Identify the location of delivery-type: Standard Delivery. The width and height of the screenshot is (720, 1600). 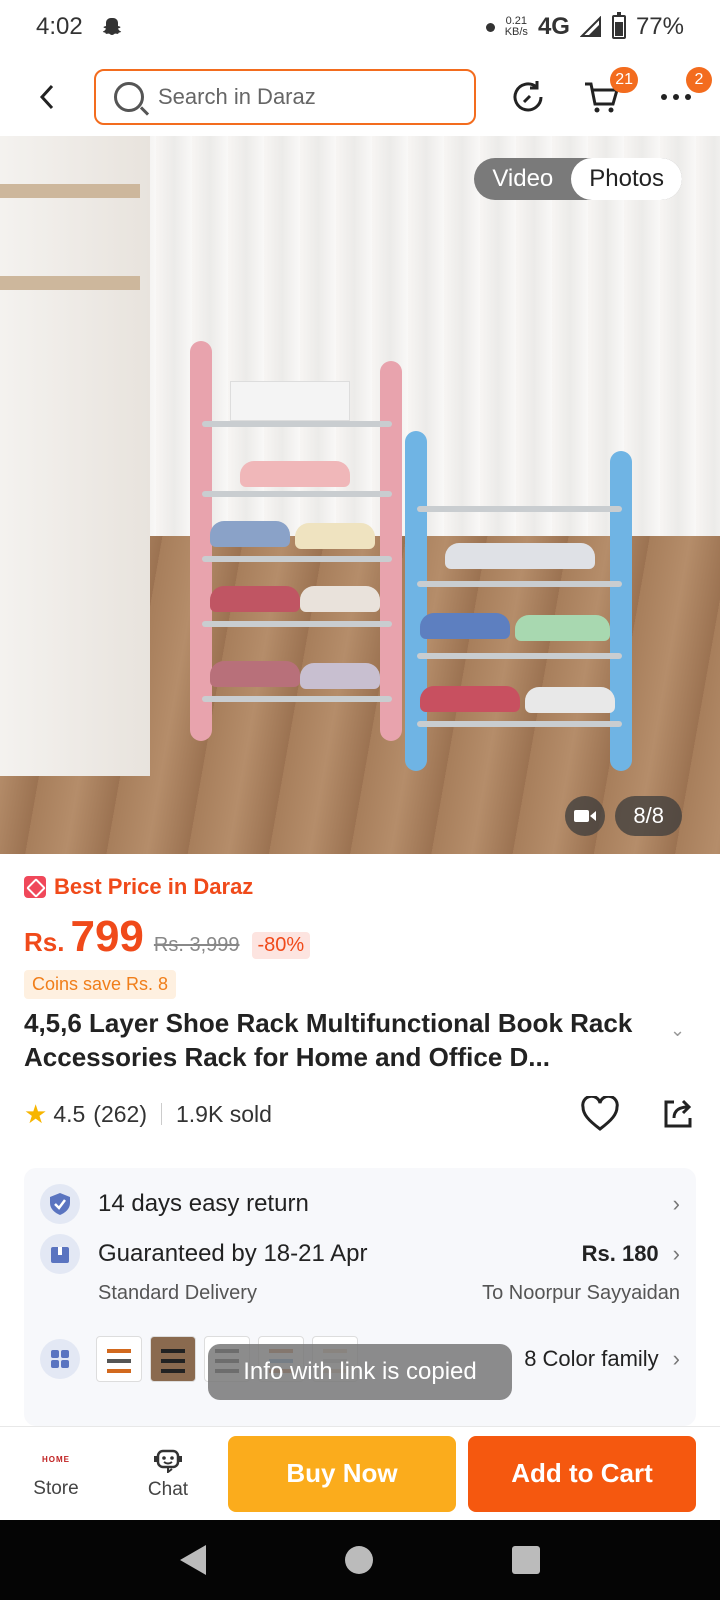
(177, 1293).